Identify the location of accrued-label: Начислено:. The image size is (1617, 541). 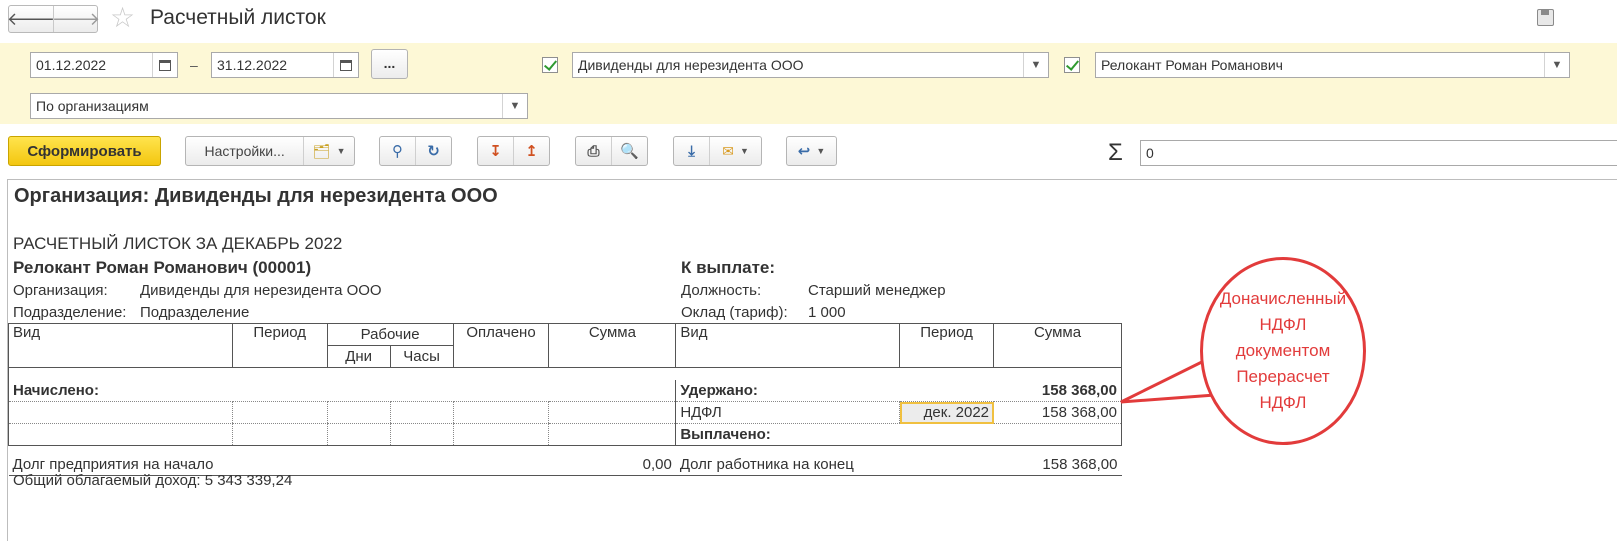
(120, 390).